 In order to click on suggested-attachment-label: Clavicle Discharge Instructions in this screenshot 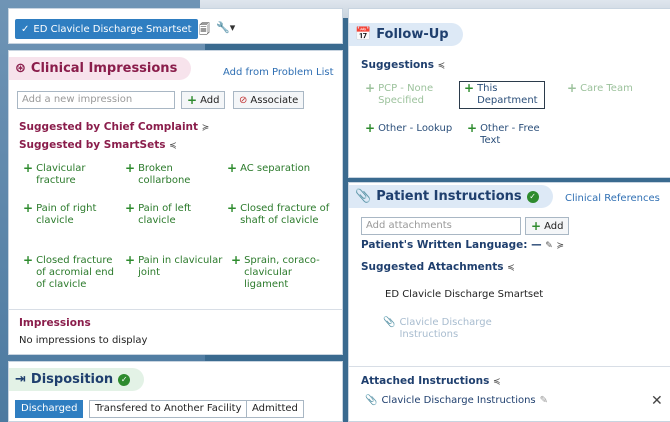, I will do `click(445, 328)`.